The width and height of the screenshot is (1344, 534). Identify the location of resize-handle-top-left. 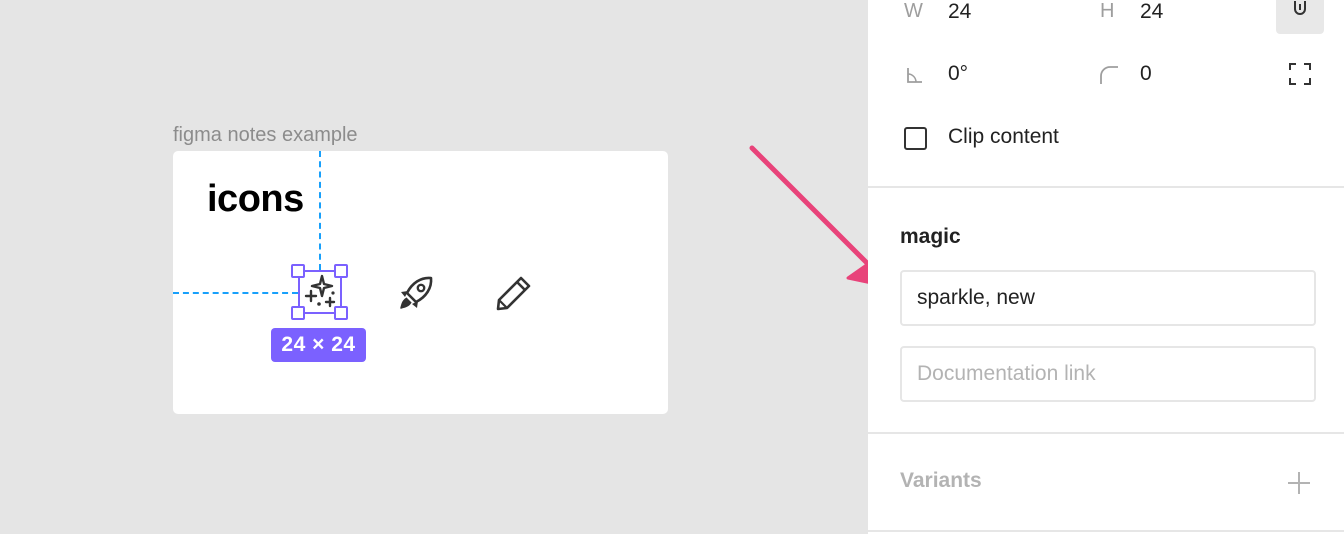
(298, 271).